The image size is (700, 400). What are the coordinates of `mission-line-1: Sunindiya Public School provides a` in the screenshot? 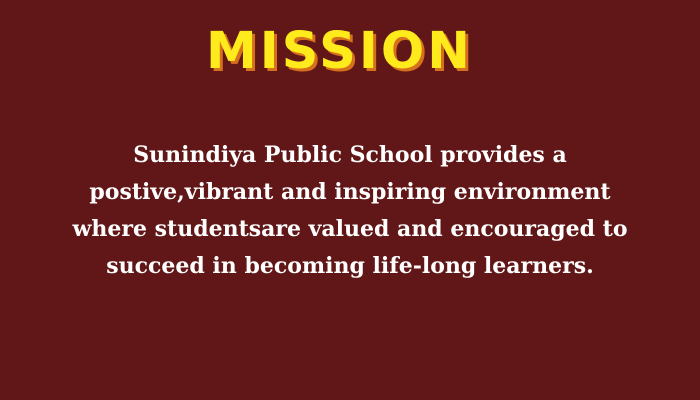 It's located at (350, 155).